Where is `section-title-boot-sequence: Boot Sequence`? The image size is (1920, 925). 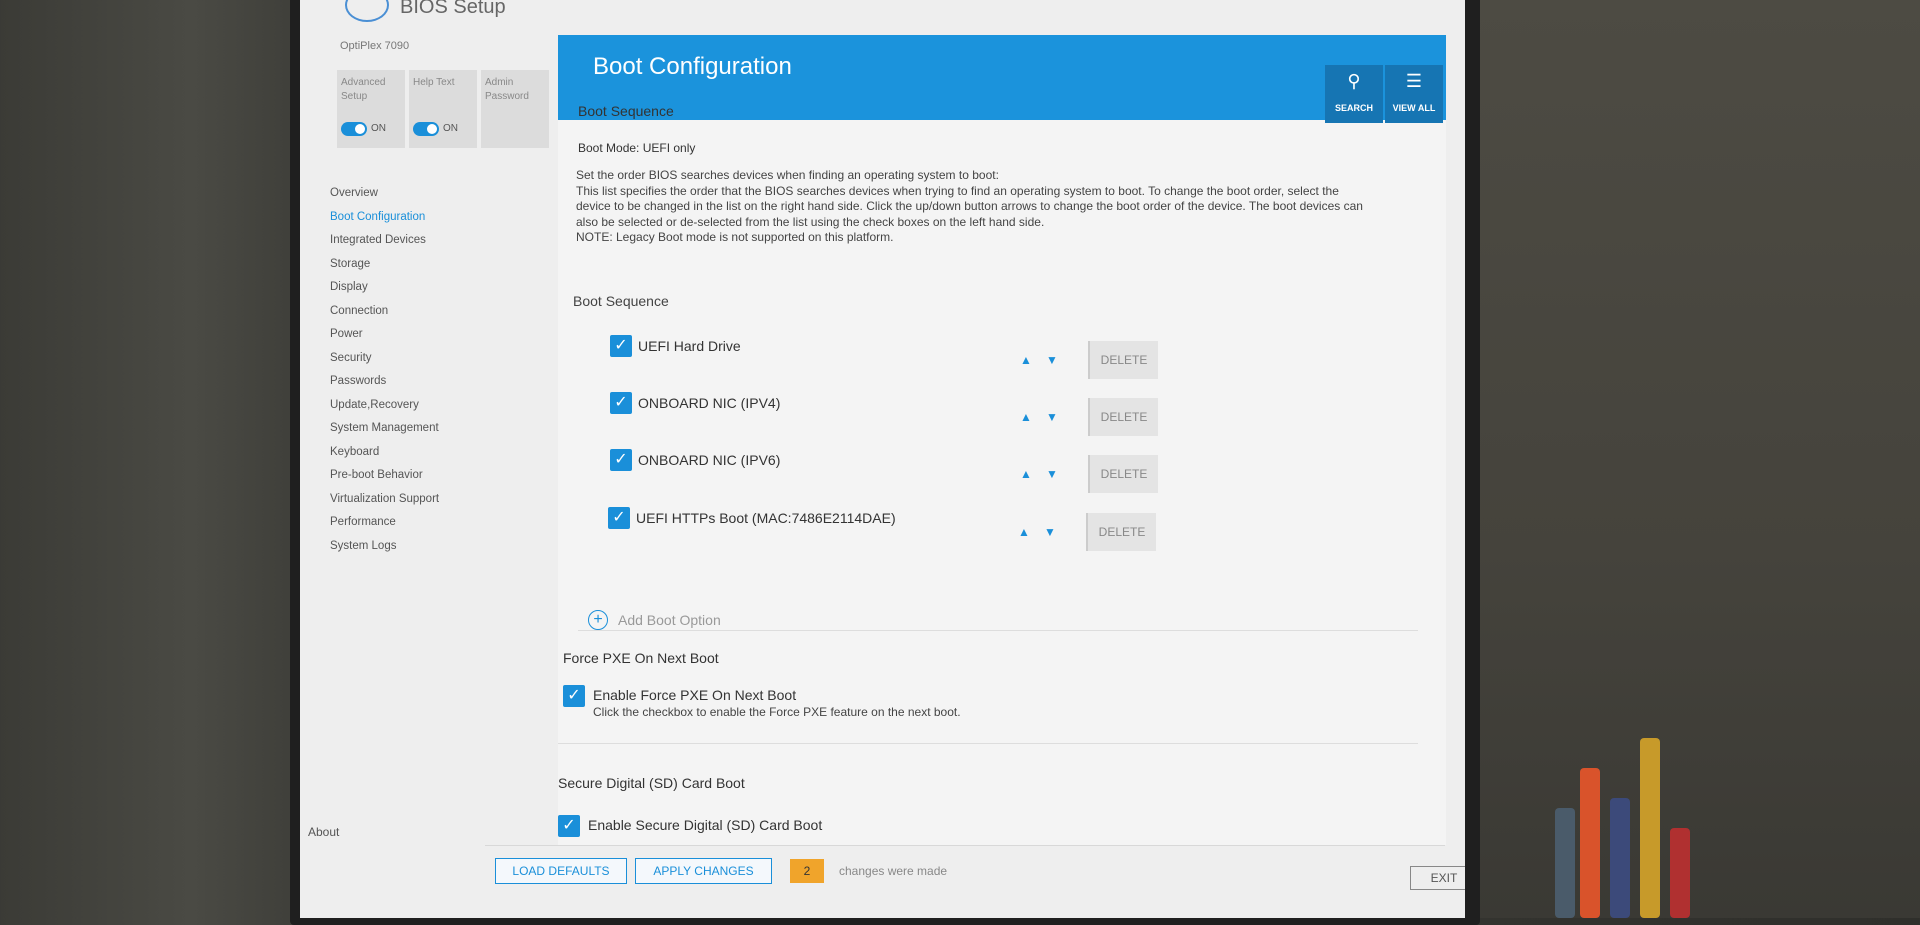
section-title-boot-sequence: Boot Sequence is located at coordinates (626, 111).